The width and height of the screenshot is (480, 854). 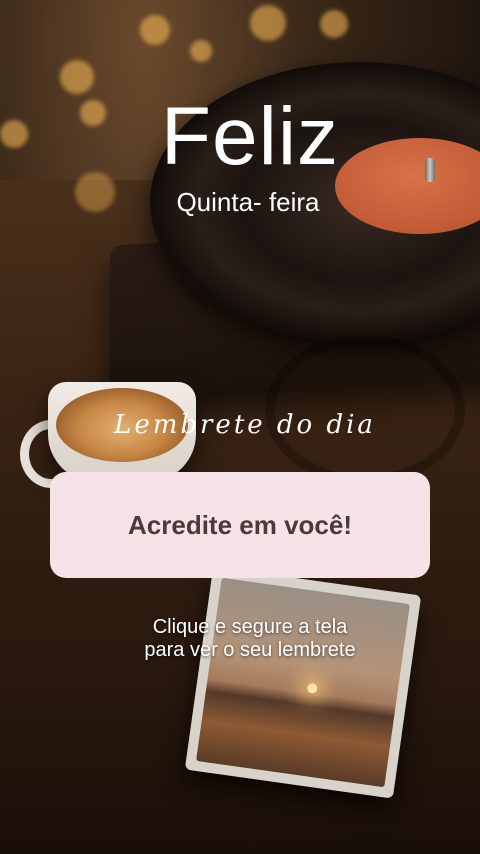 I want to click on greeting-subtitle: Quinta- feira, so click(x=248, y=202).